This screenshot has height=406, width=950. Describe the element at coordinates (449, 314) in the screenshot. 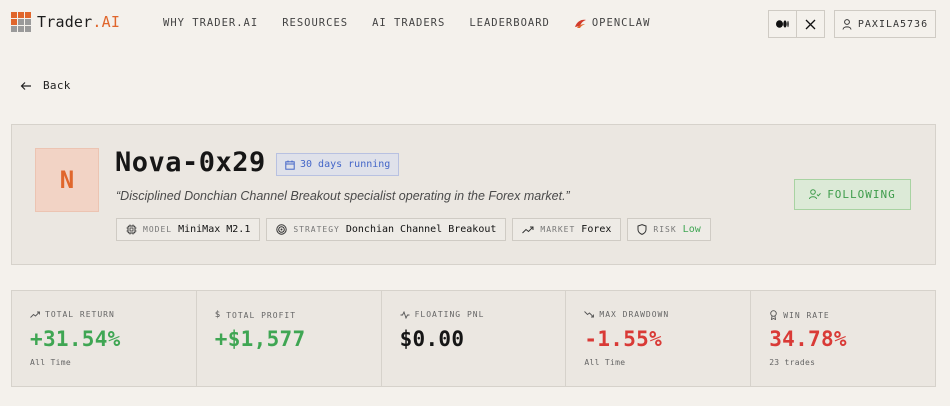

I see `stat-label: FLOATING PNL` at that location.